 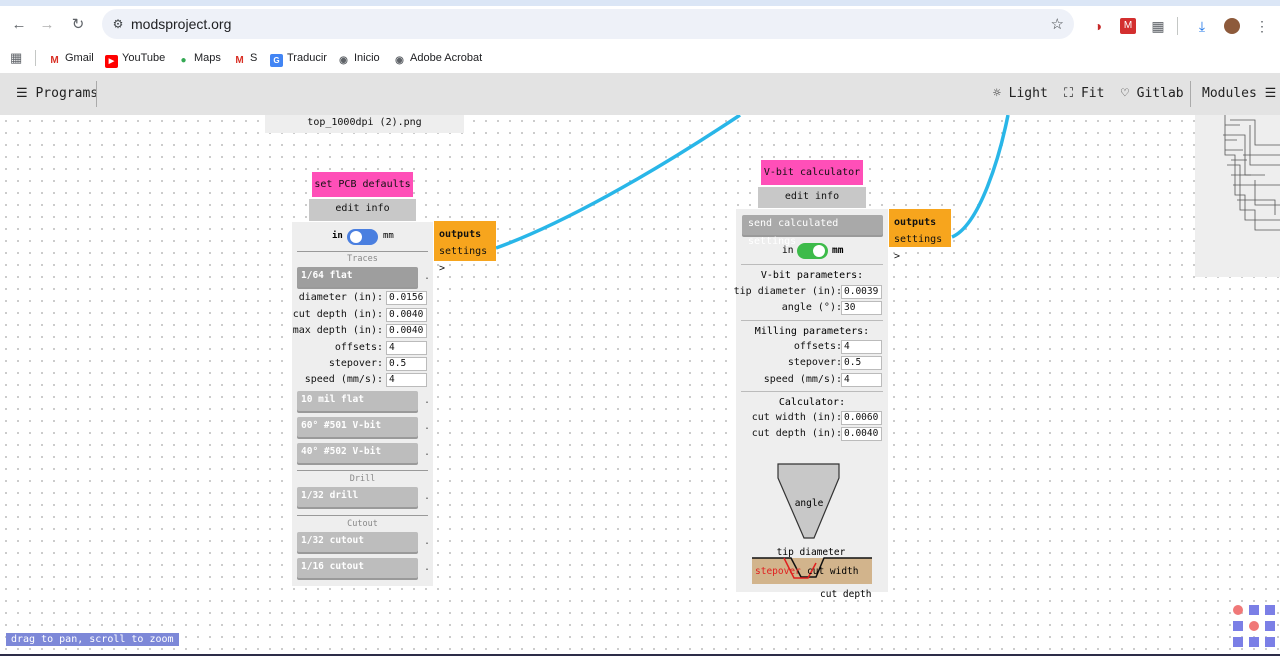 I want to click on reload-icon: ↻, so click(x=78, y=25).